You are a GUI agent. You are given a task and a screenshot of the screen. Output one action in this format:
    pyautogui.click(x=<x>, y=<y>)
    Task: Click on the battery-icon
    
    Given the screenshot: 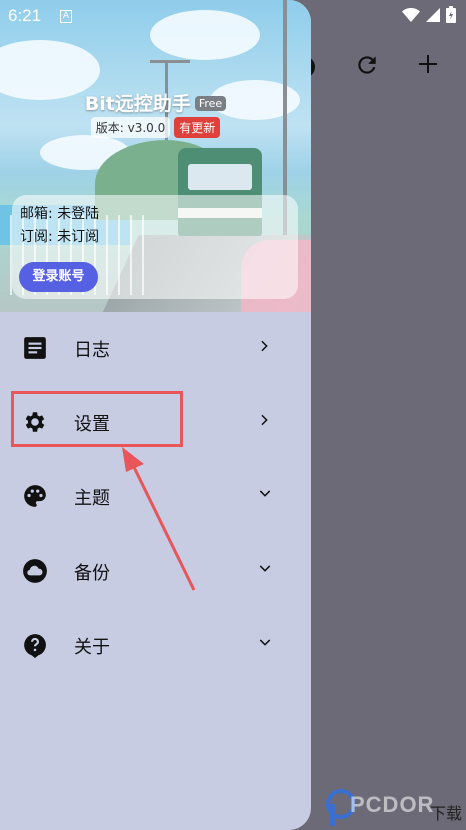 What is the action you would take?
    pyautogui.click(x=451, y=14)
    